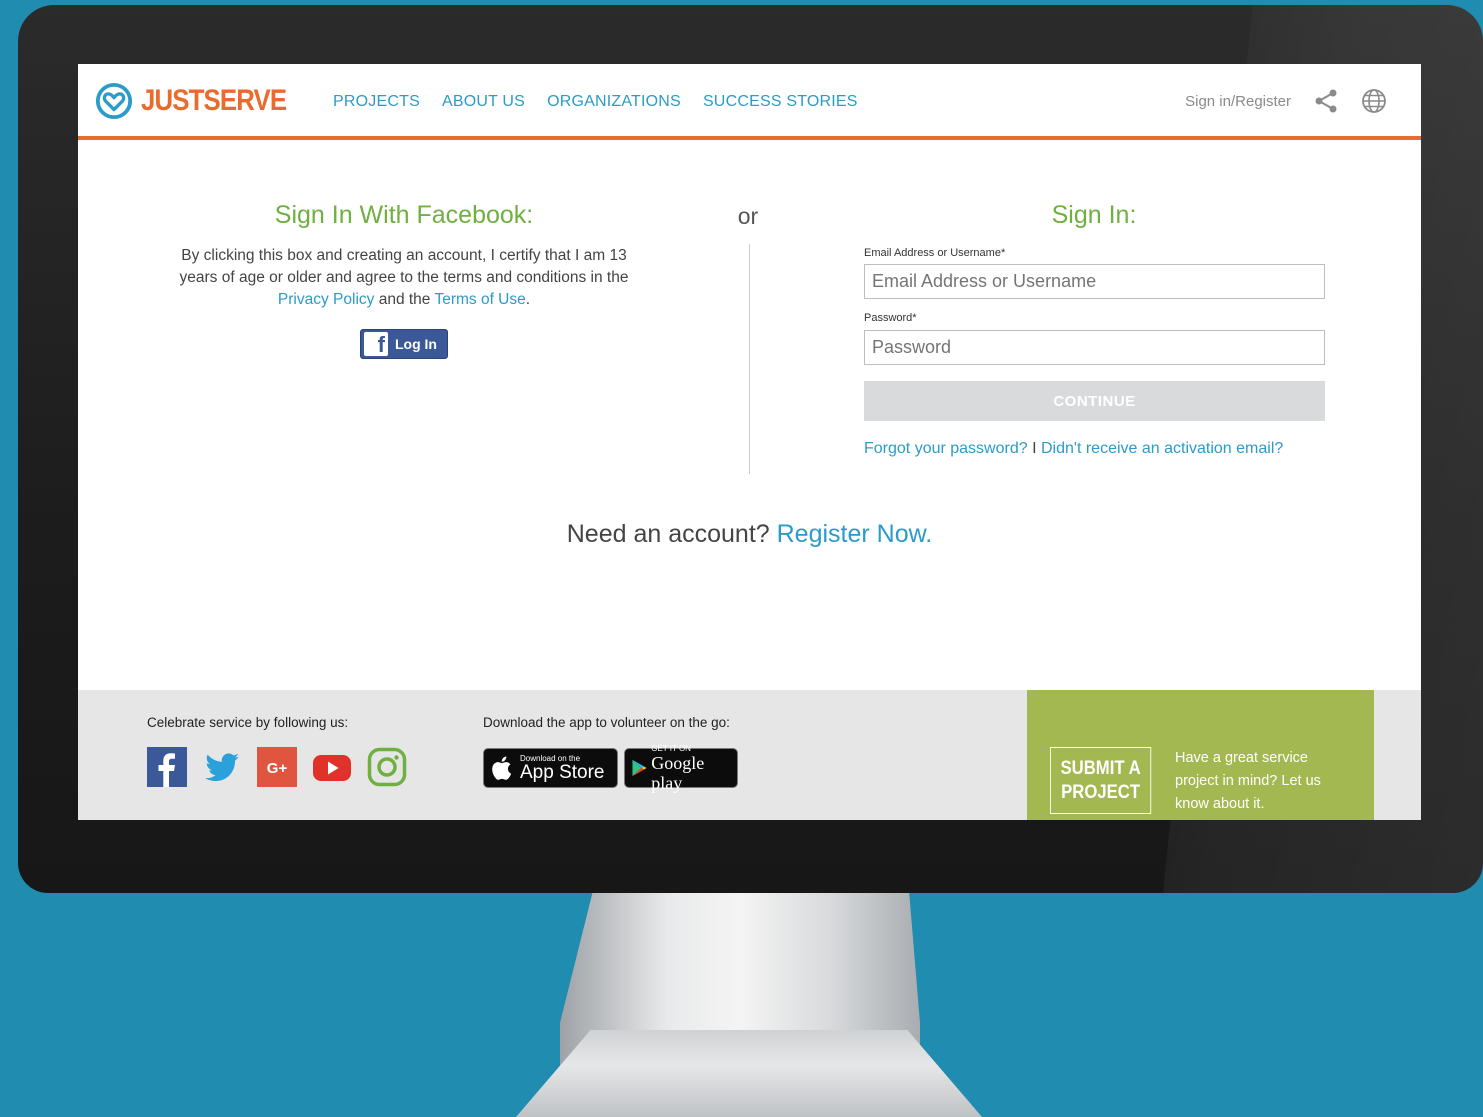  I want to click on facebook-login-button: f Log In, so click(404, 344).